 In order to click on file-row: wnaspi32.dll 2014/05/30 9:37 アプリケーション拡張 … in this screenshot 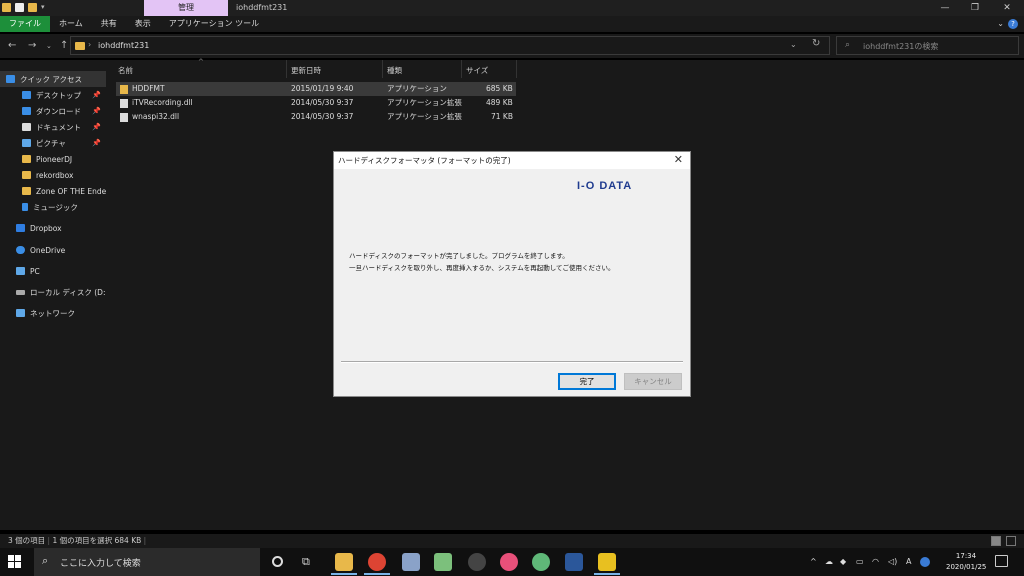, I will do `click(316, 117)`.